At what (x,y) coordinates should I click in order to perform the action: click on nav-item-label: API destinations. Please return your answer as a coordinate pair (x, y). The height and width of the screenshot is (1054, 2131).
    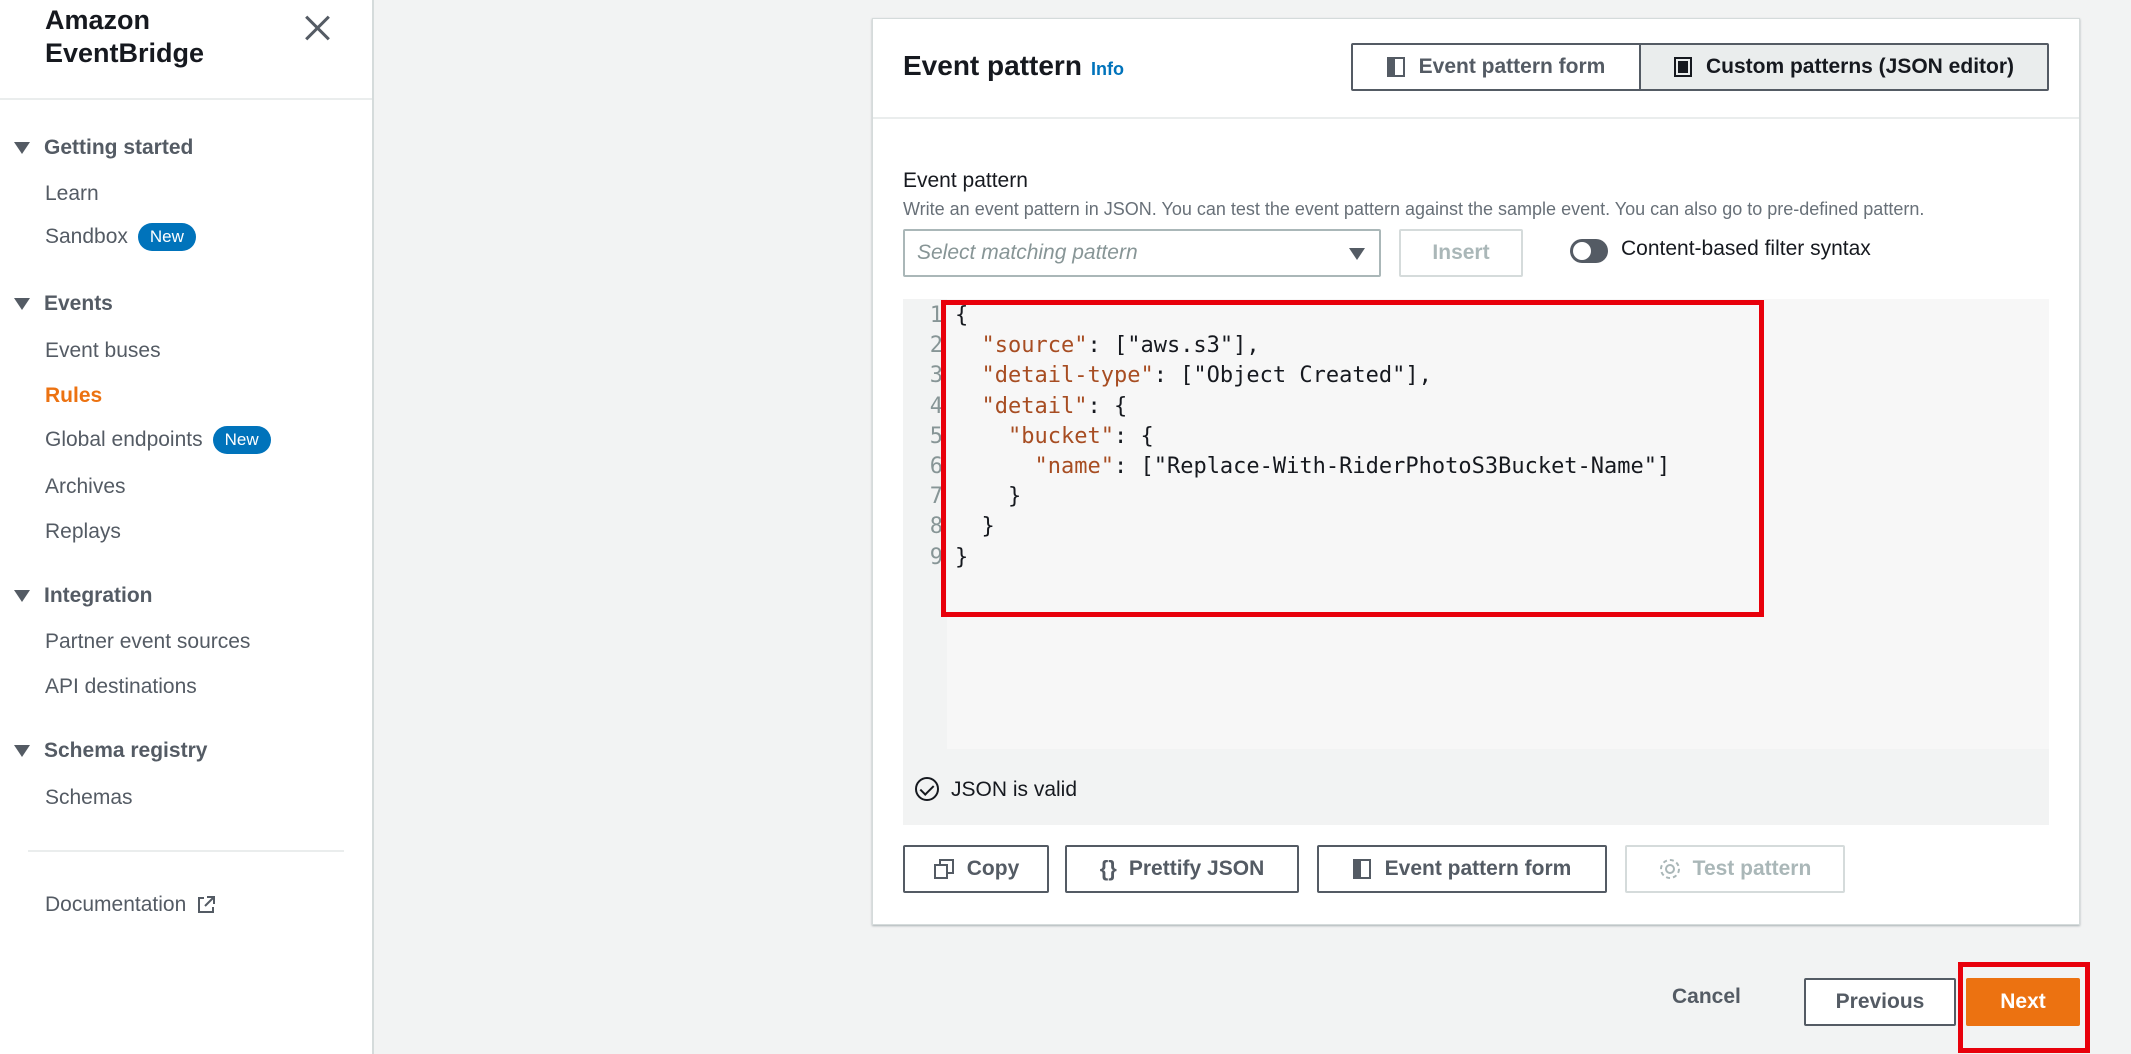
    Looking at the image, I should click on (121, 686).